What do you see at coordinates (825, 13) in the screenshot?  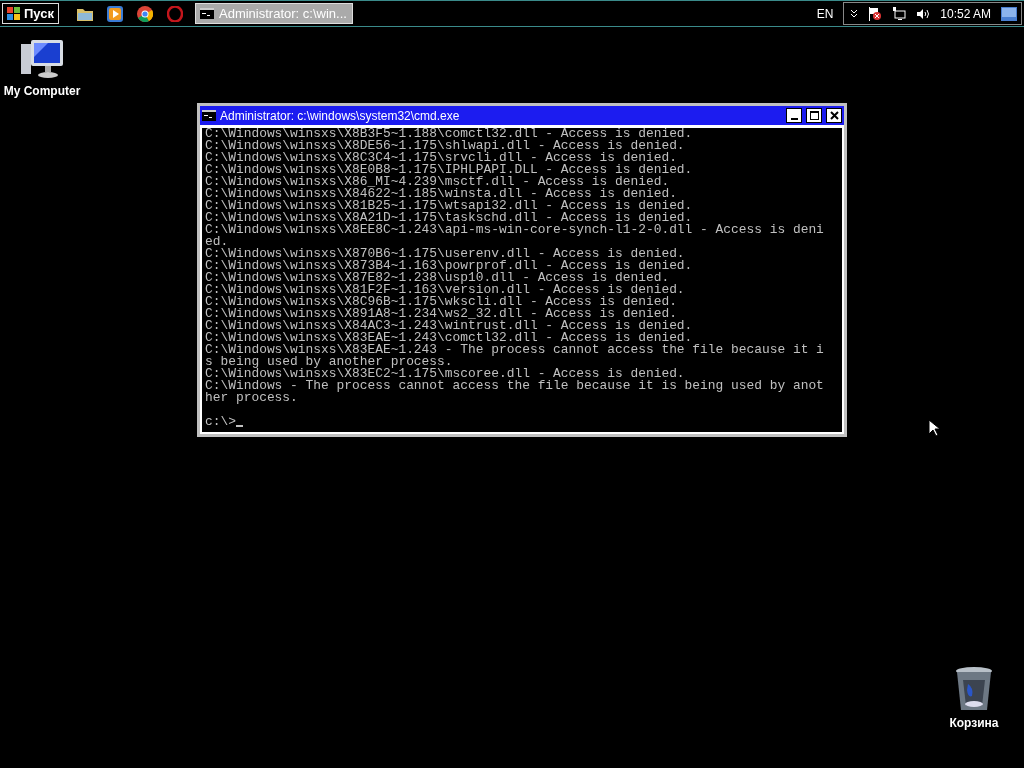 I see `language-indicator: EN` at bounding box center [825, 13].